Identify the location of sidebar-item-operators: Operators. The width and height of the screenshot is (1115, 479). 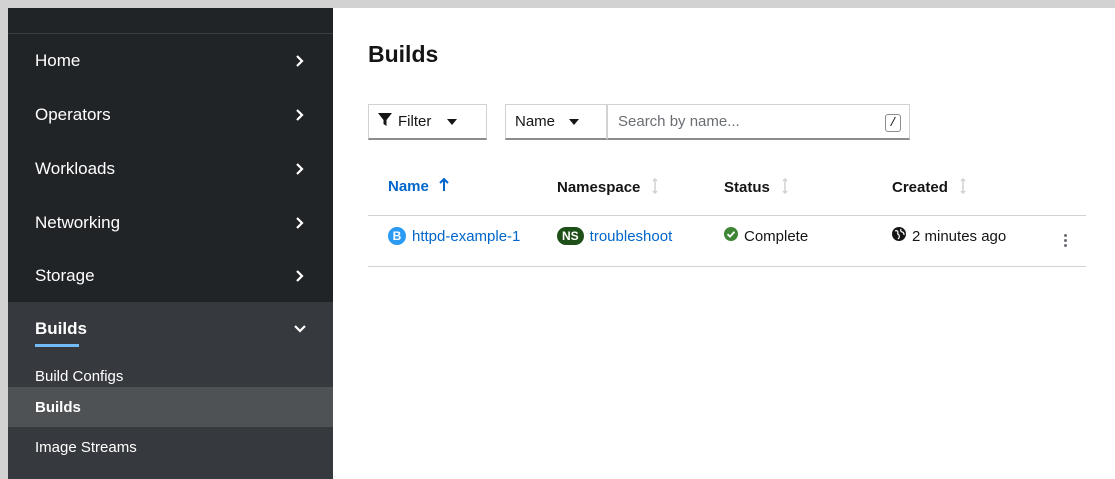
(170, 115).